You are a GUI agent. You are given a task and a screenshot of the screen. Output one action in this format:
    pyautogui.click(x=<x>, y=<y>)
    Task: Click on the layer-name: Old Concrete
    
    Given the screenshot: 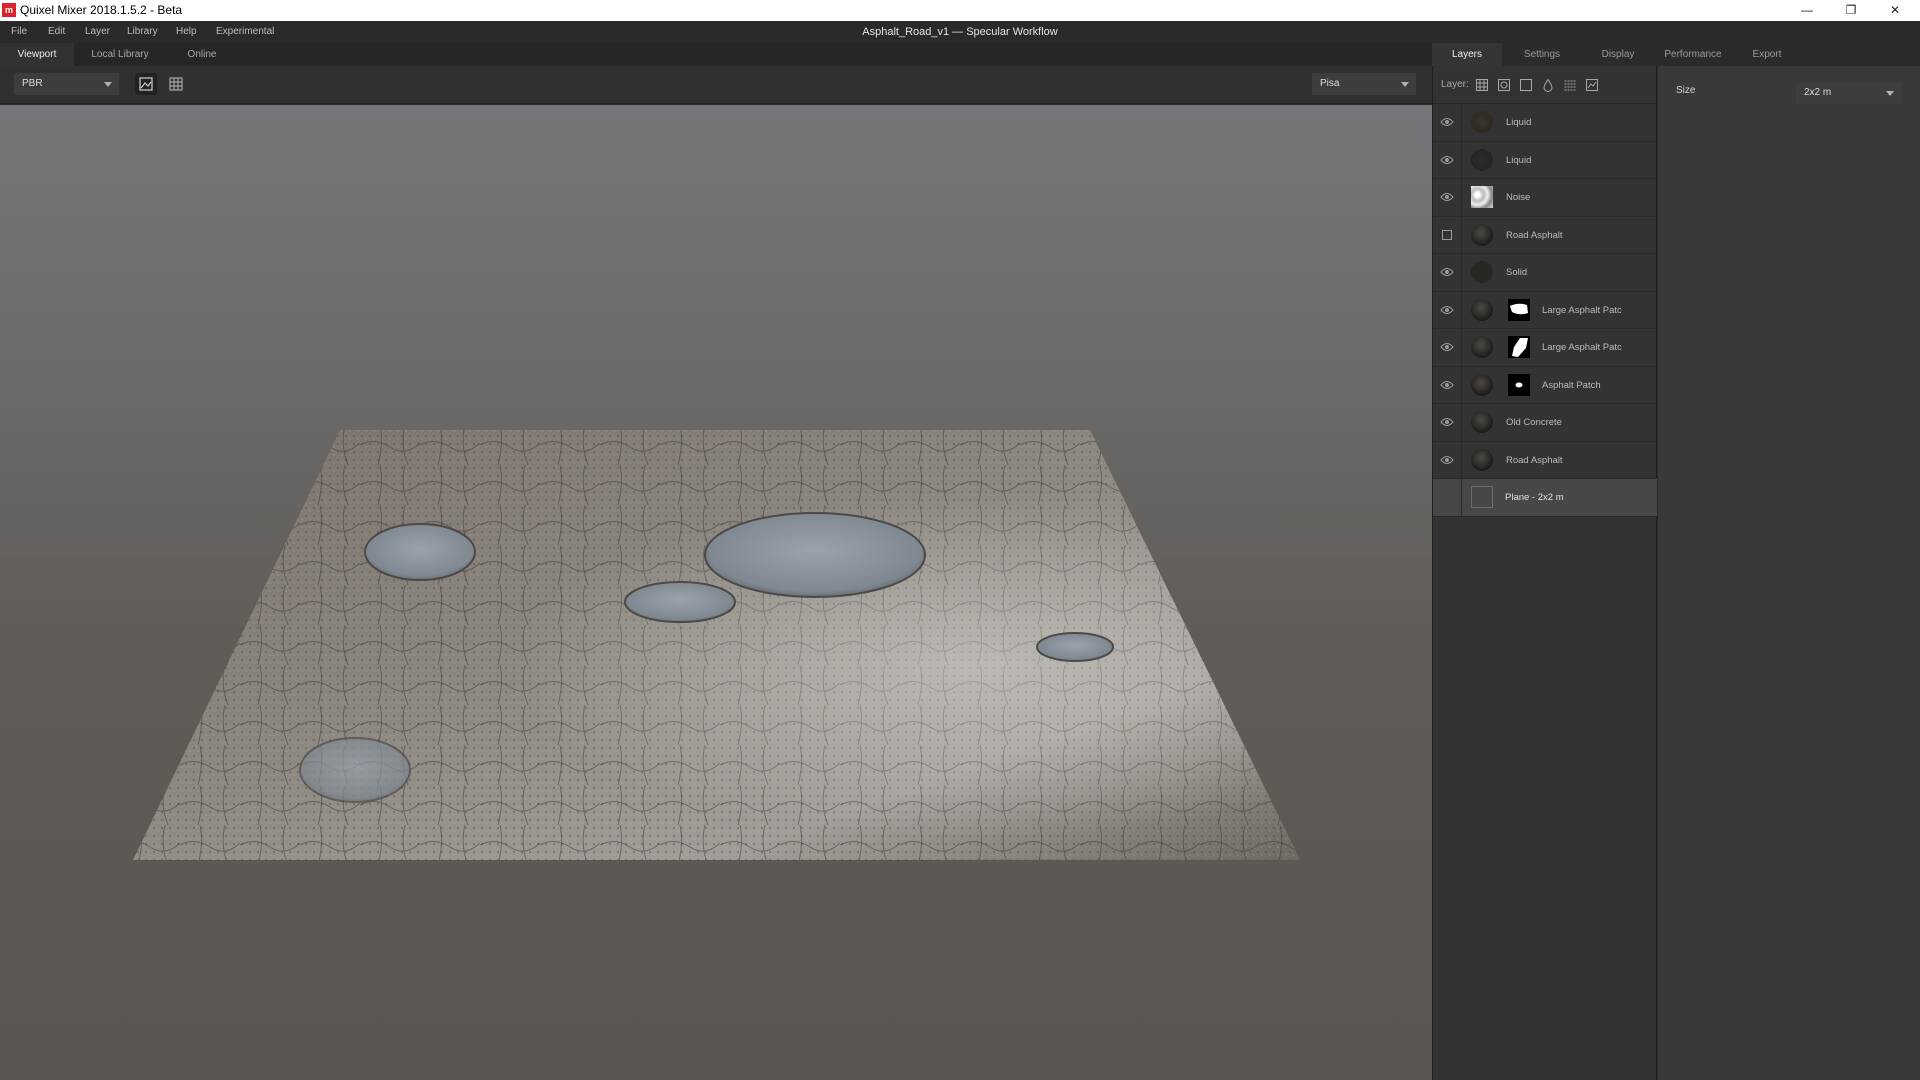 What is the action you would take?
    pyautogui.click(x=1534, y=422)
    